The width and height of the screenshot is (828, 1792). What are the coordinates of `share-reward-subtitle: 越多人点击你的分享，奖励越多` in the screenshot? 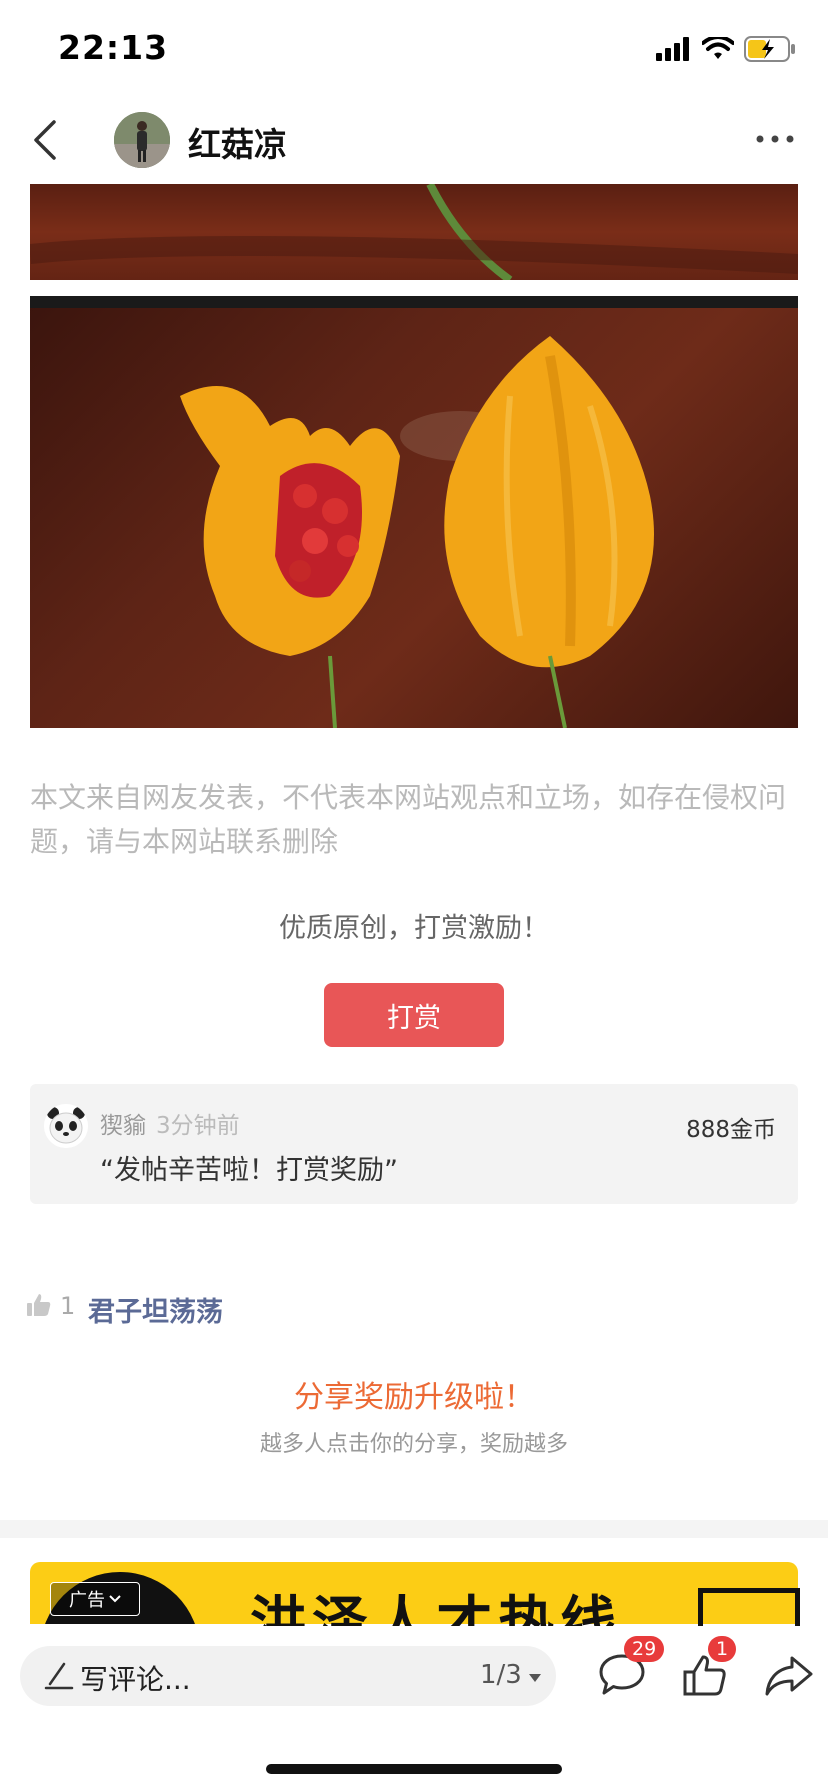 It's located at (413, 1444).